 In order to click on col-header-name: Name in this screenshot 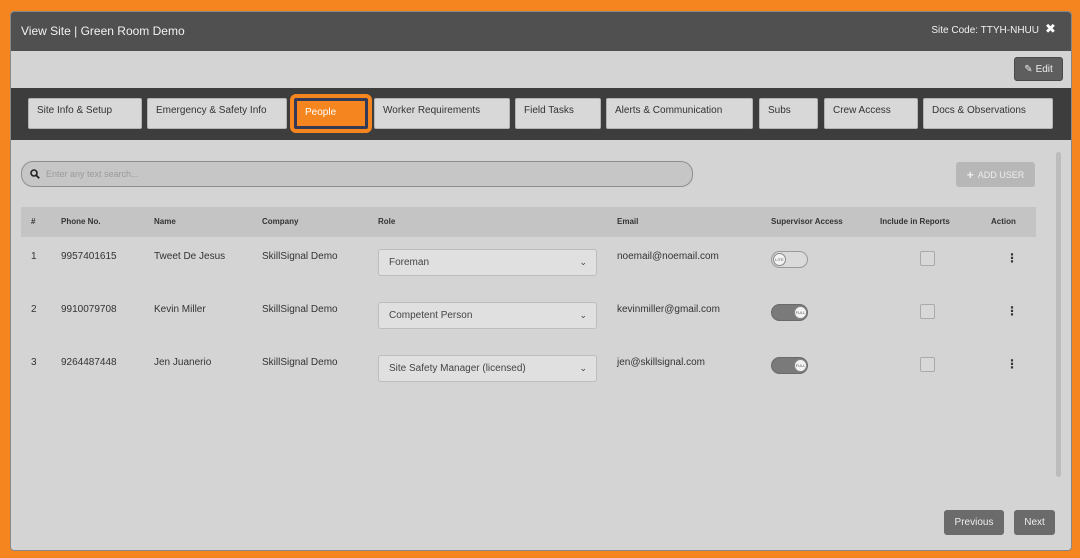, I will do `click(165, 221)`.